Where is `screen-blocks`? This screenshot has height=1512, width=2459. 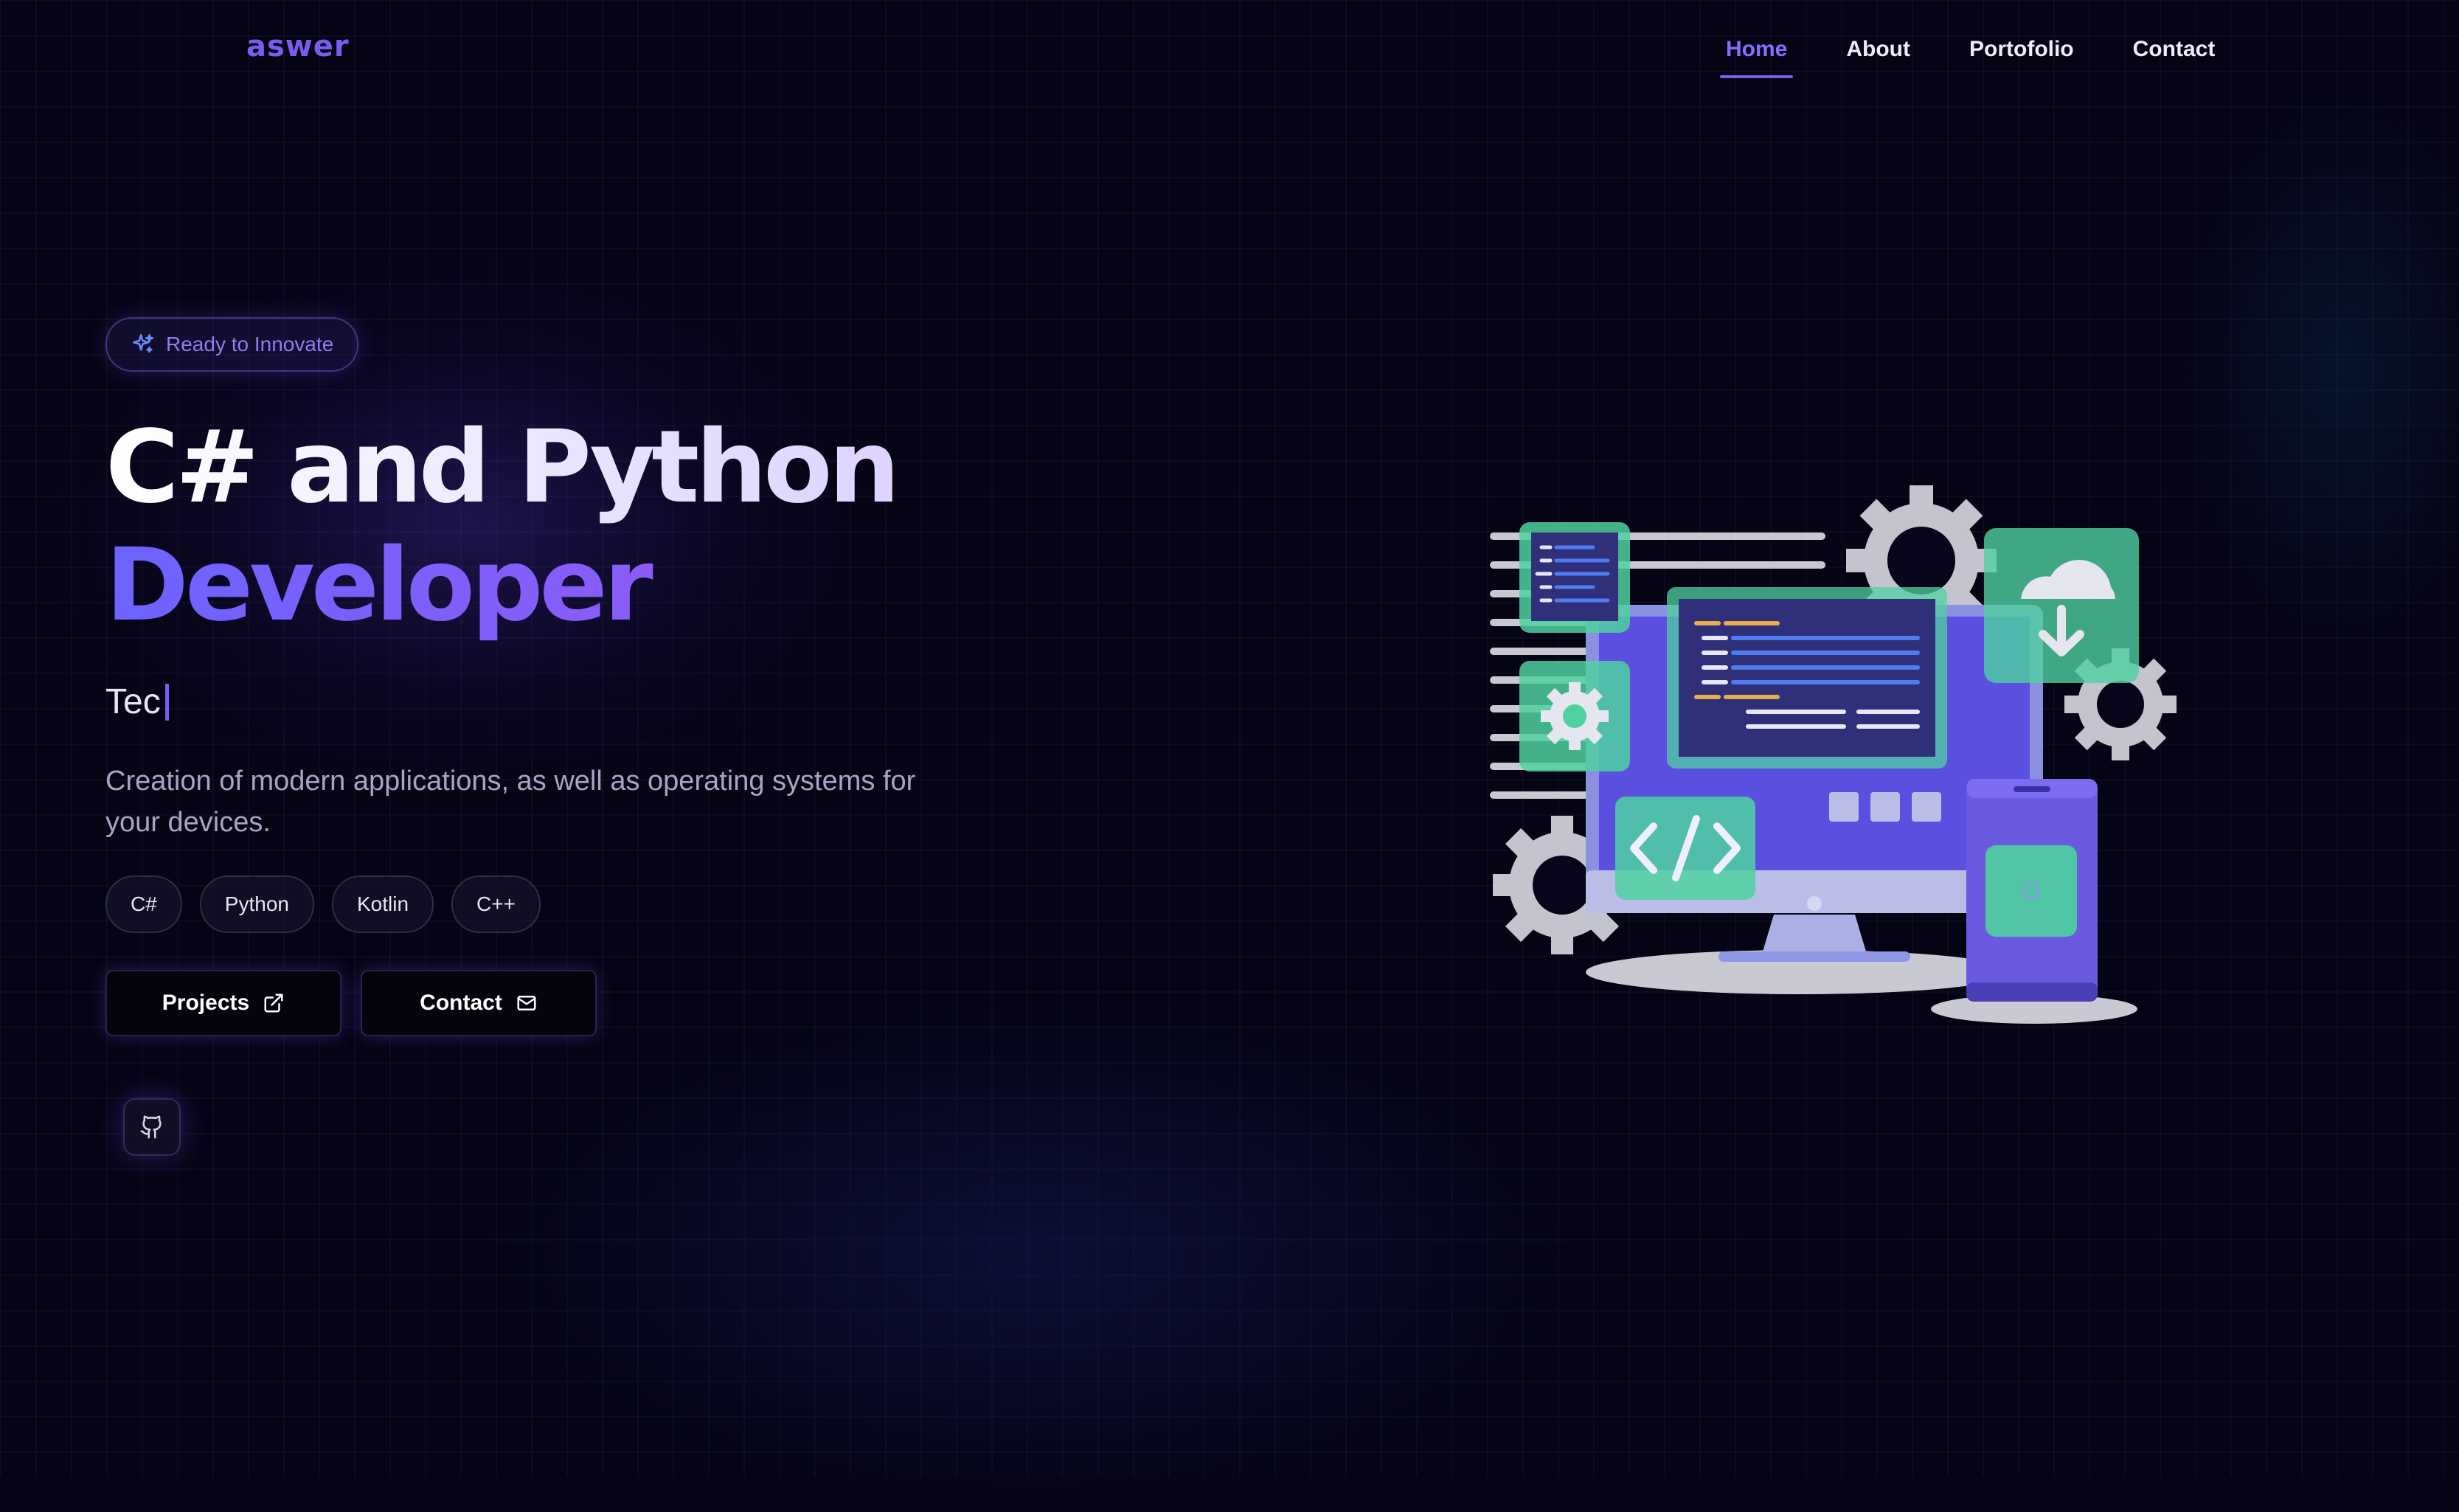 screen-blocks is located at coordinates (1885, 807).